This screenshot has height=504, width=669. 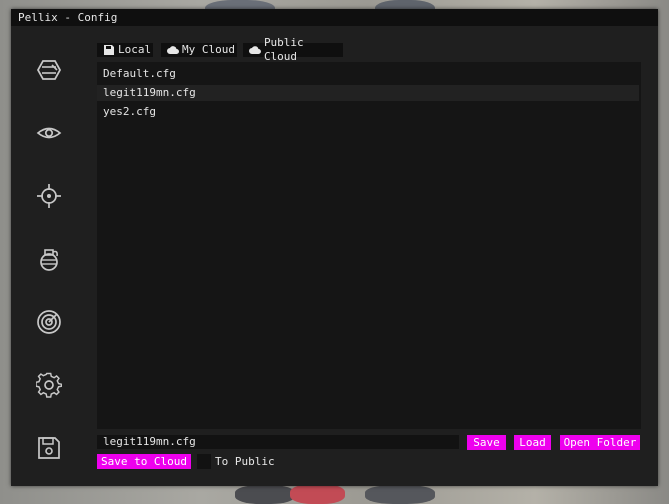 What do you see at coordinates (68, 17) in the screenshot?
I see `window-title: Pellix - Config` at bounding box center [68, 17].